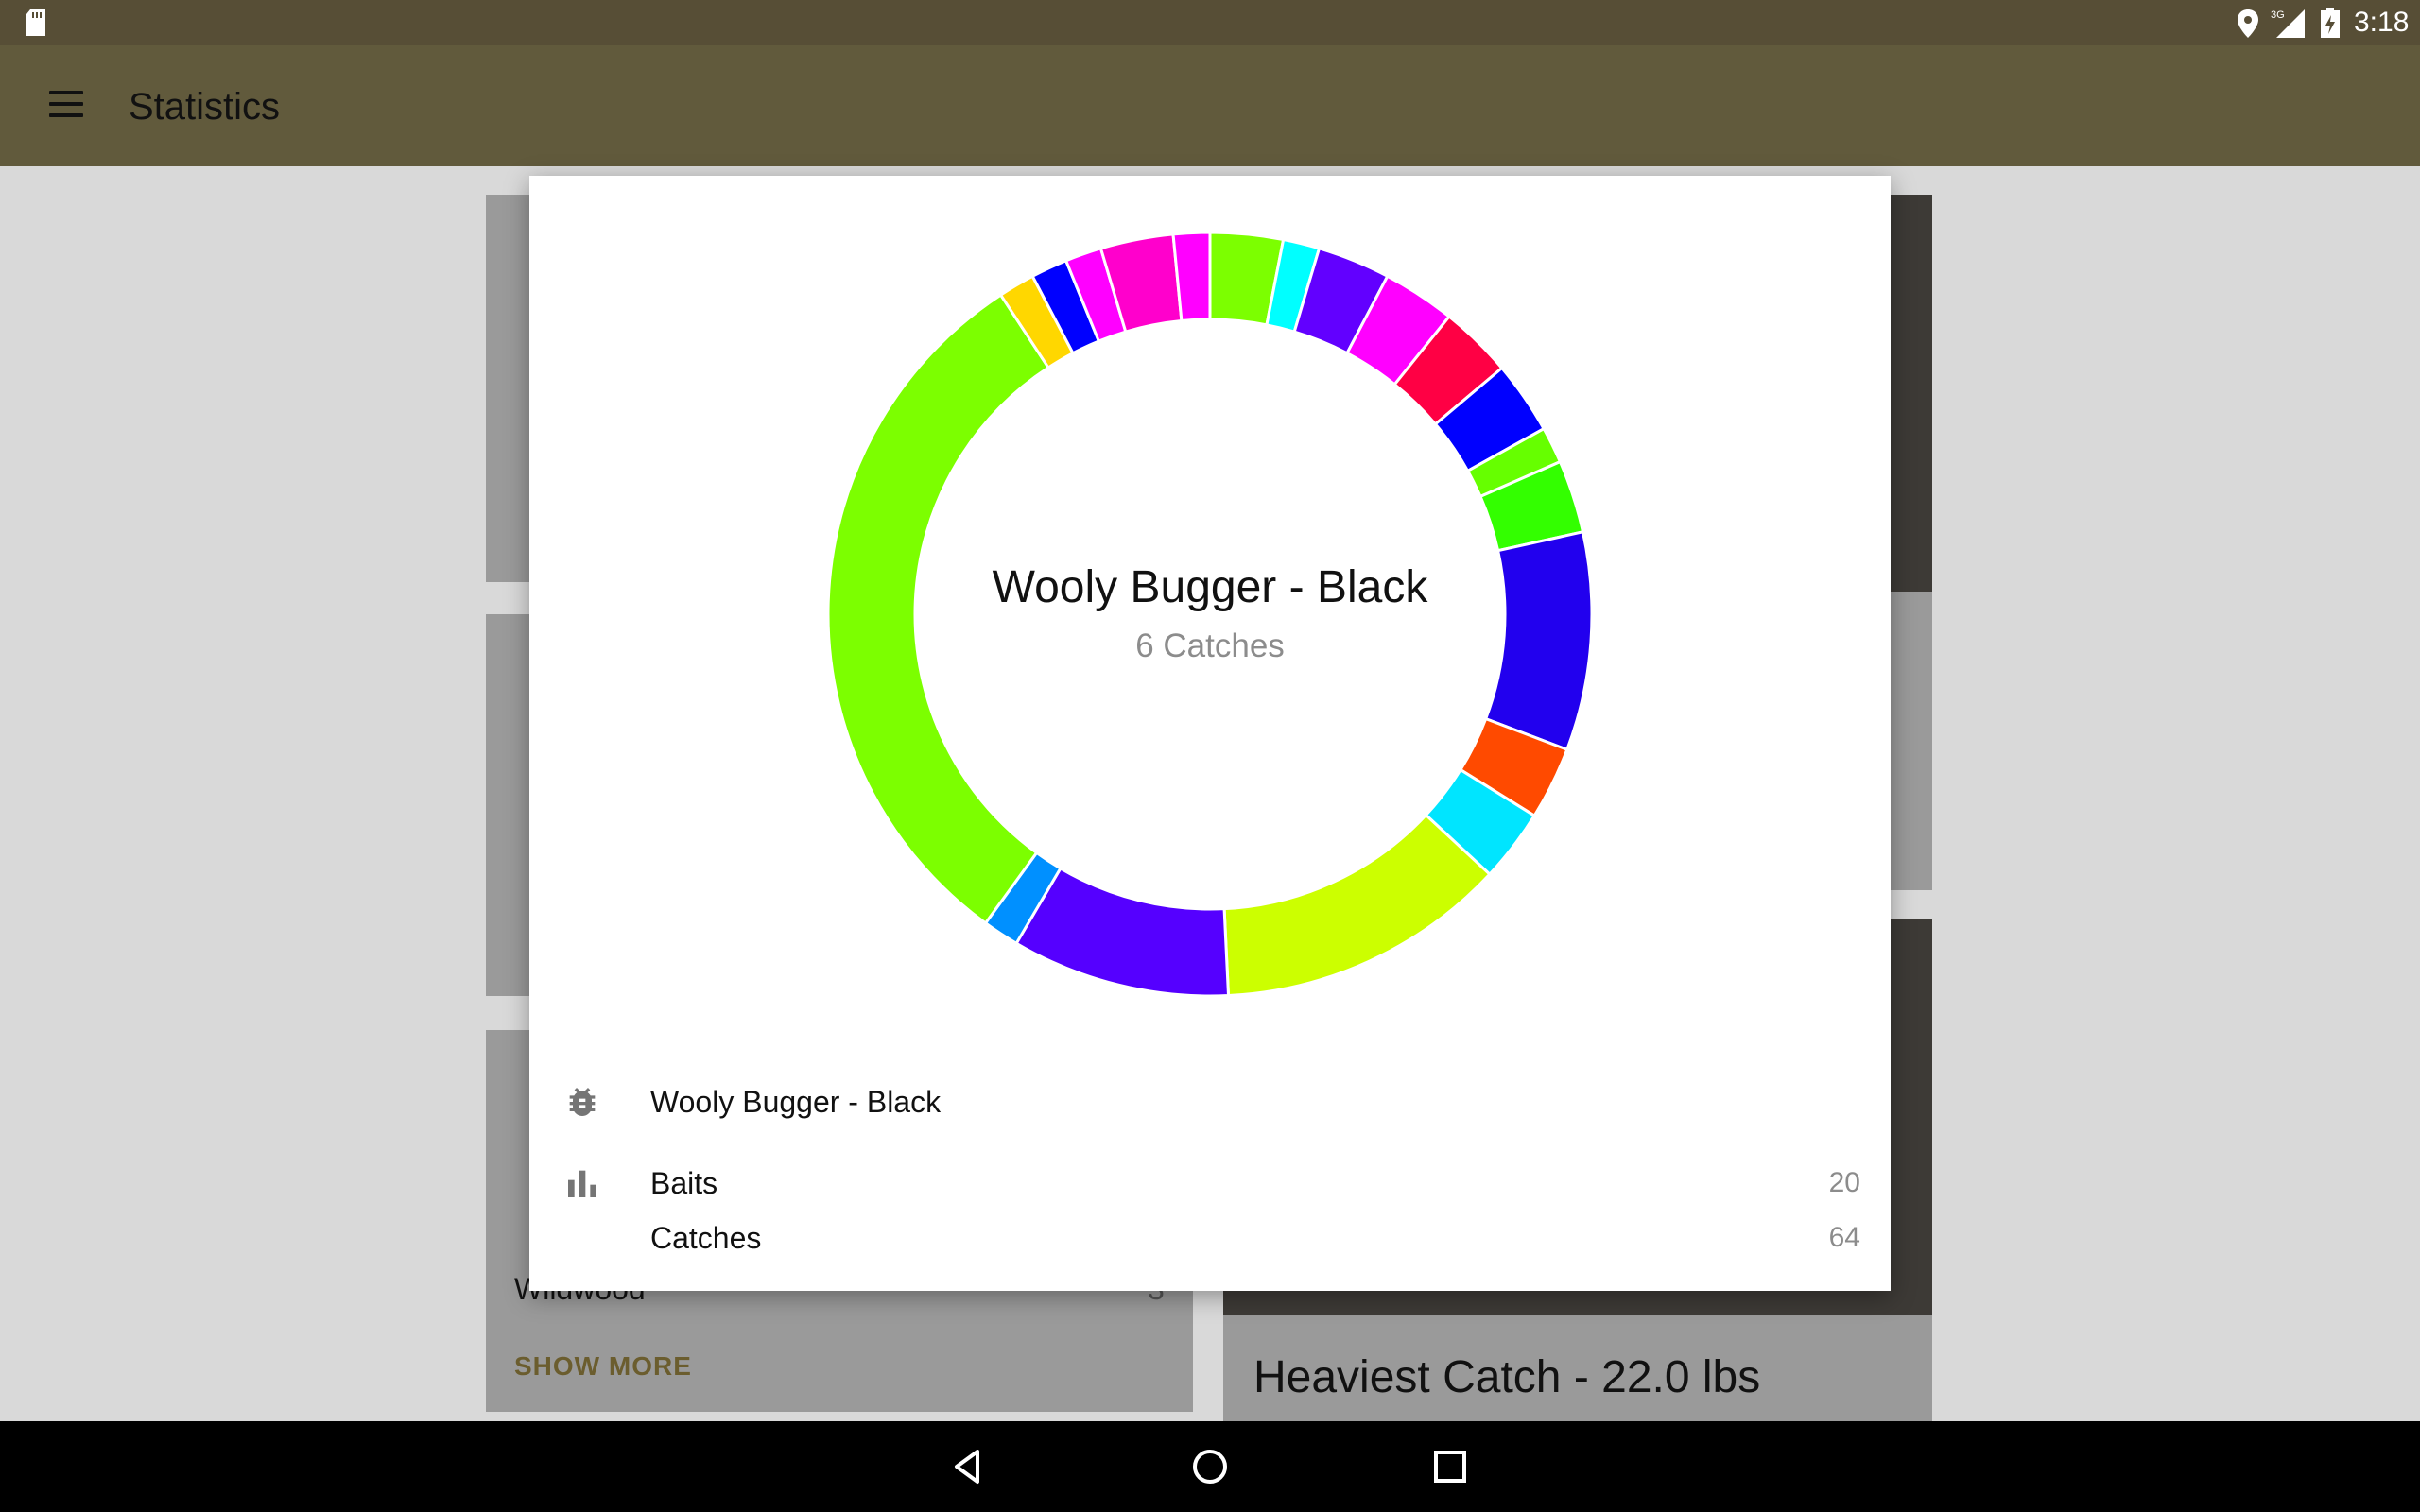 This screenshot has width=2420, height=1512. What do you see at coordinates (35, 22) in the screenshot?
I see `sd-card-icon` at bounding box center [35, 22].